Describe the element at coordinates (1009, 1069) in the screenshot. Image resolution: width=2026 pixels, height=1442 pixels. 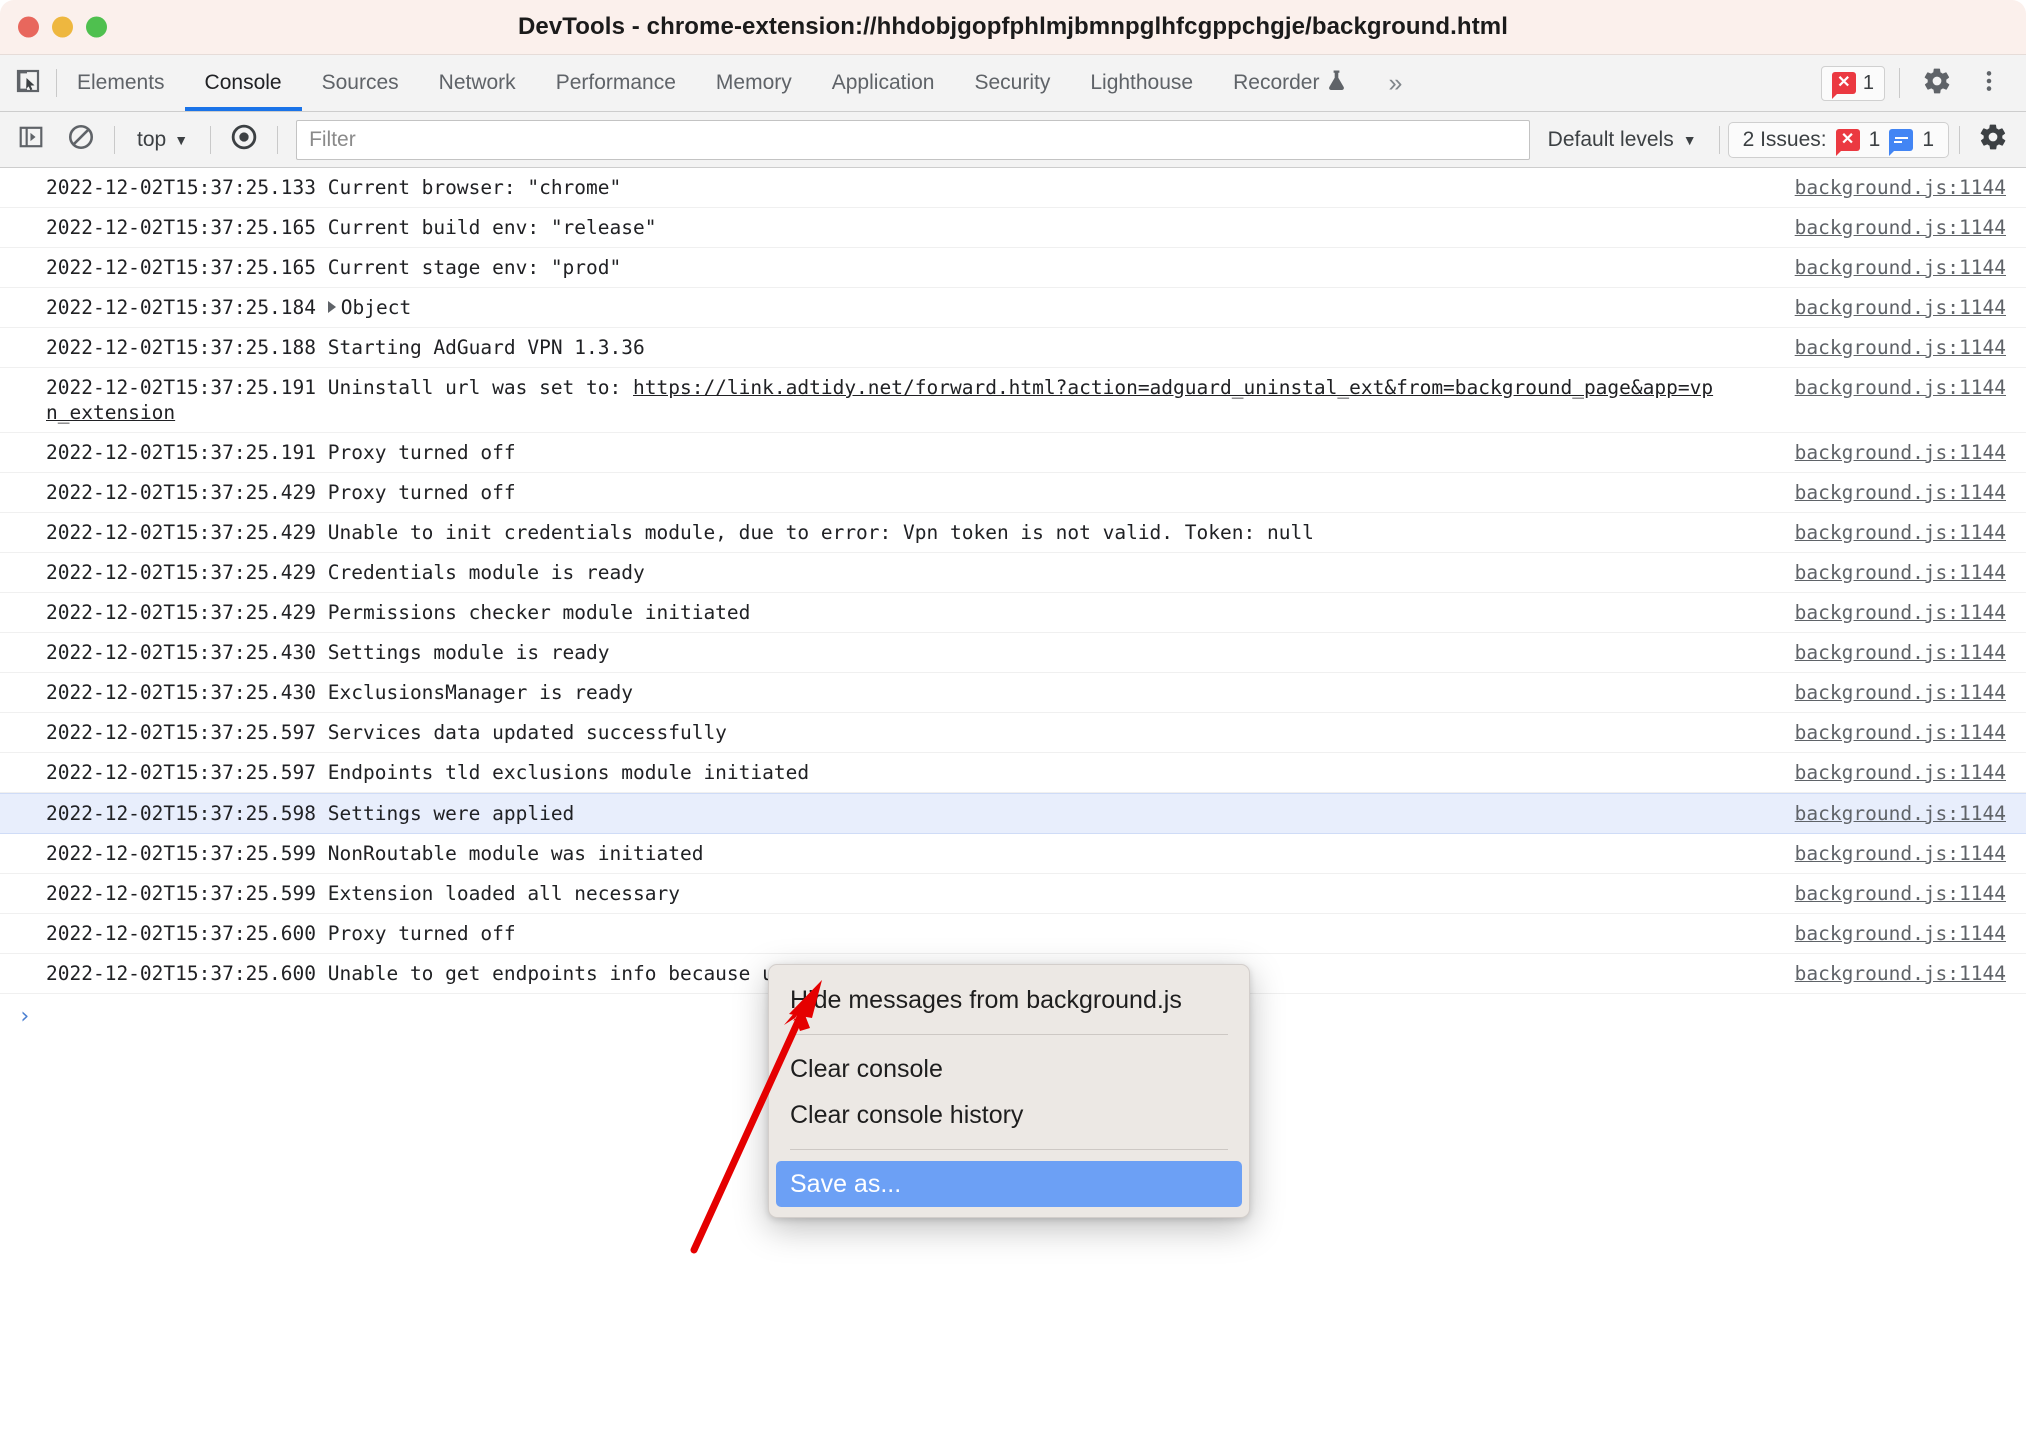
I see `menu-item-clear-console: Clear console` at that location.